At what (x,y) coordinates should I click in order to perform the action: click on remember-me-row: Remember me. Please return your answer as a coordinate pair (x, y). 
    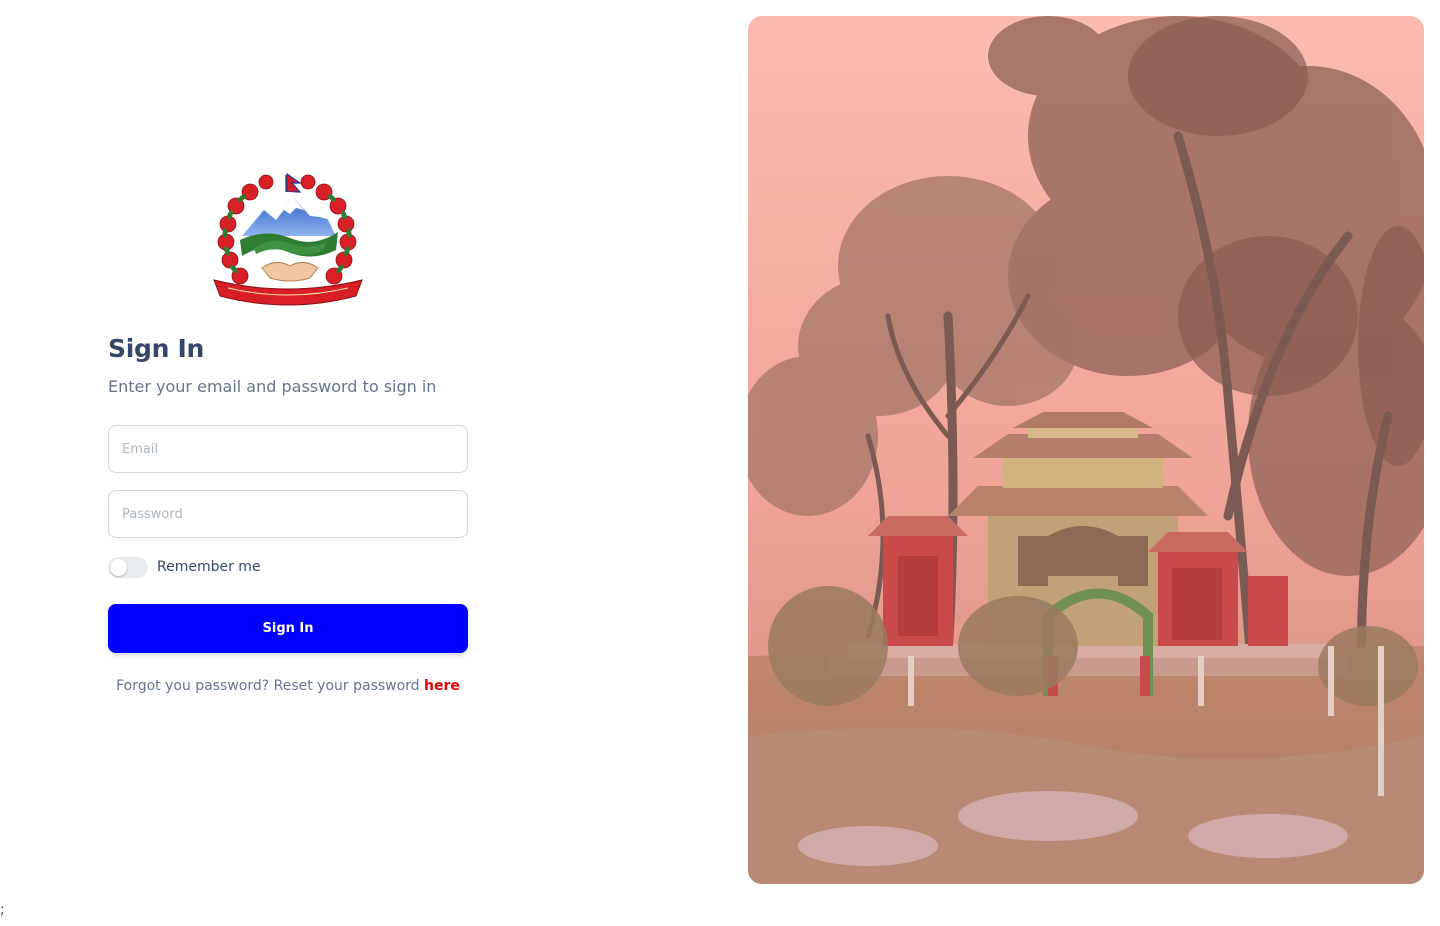
    Looking at the image, I should click on (184, 567).